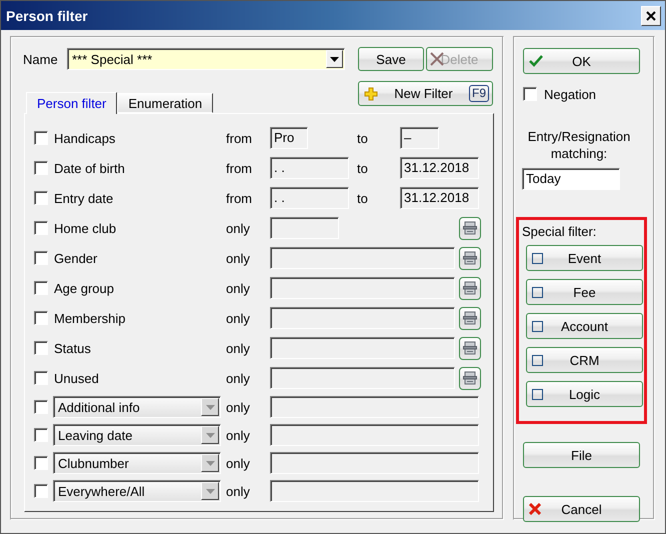  What do you see at coordinates (137, 435) in the screenshot?
I see `field-select: Leaving date` at bounding box center [137, 435].